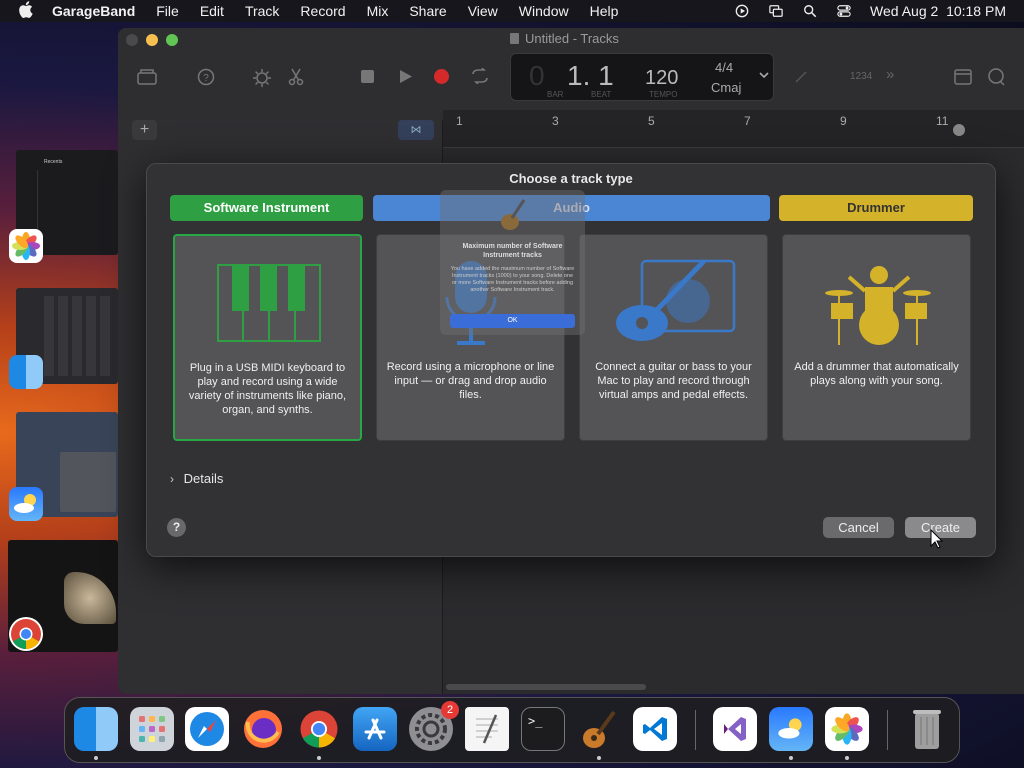  Describe the element at coordinates (441, 76) in the screenshot. I see `record-button` at that location.